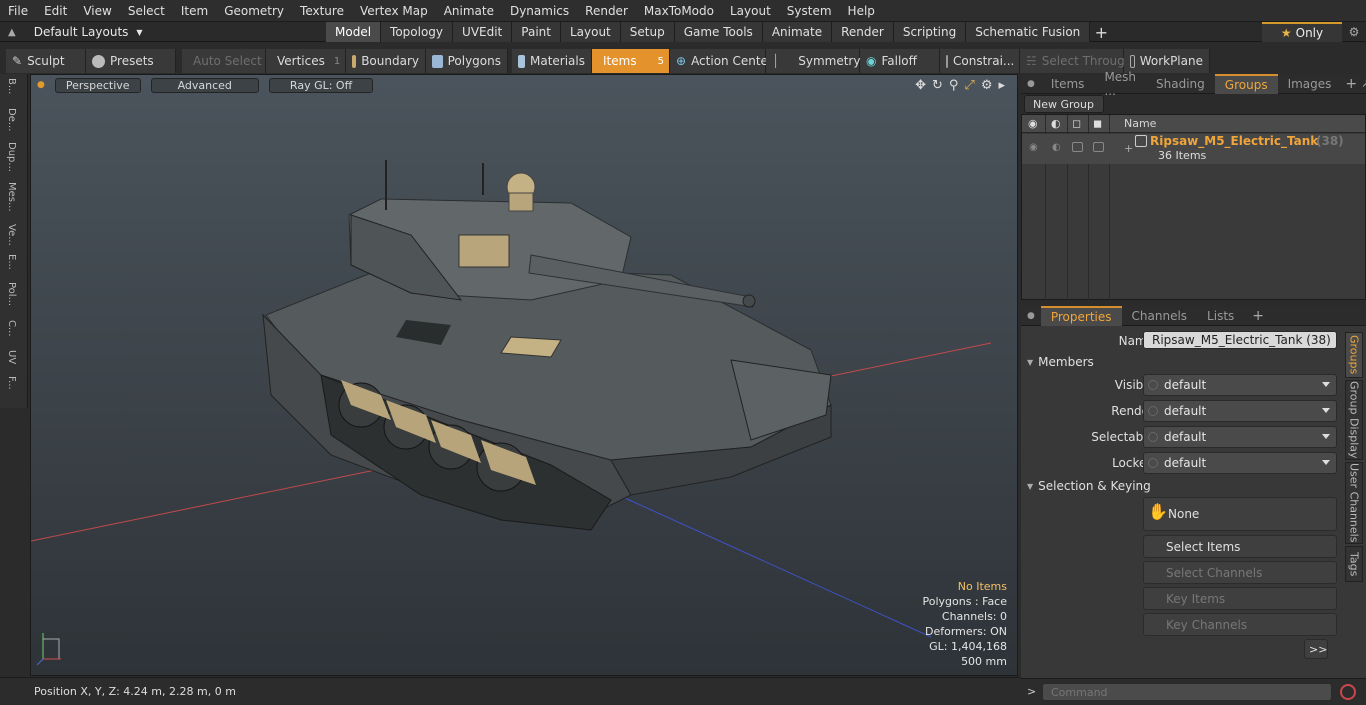 The image size is (1366, 705). What do you see at coordinates (900, 61) in the screenshot?
I see `falloff-button: ◉ Falloff` at bounding box center [900, 61].